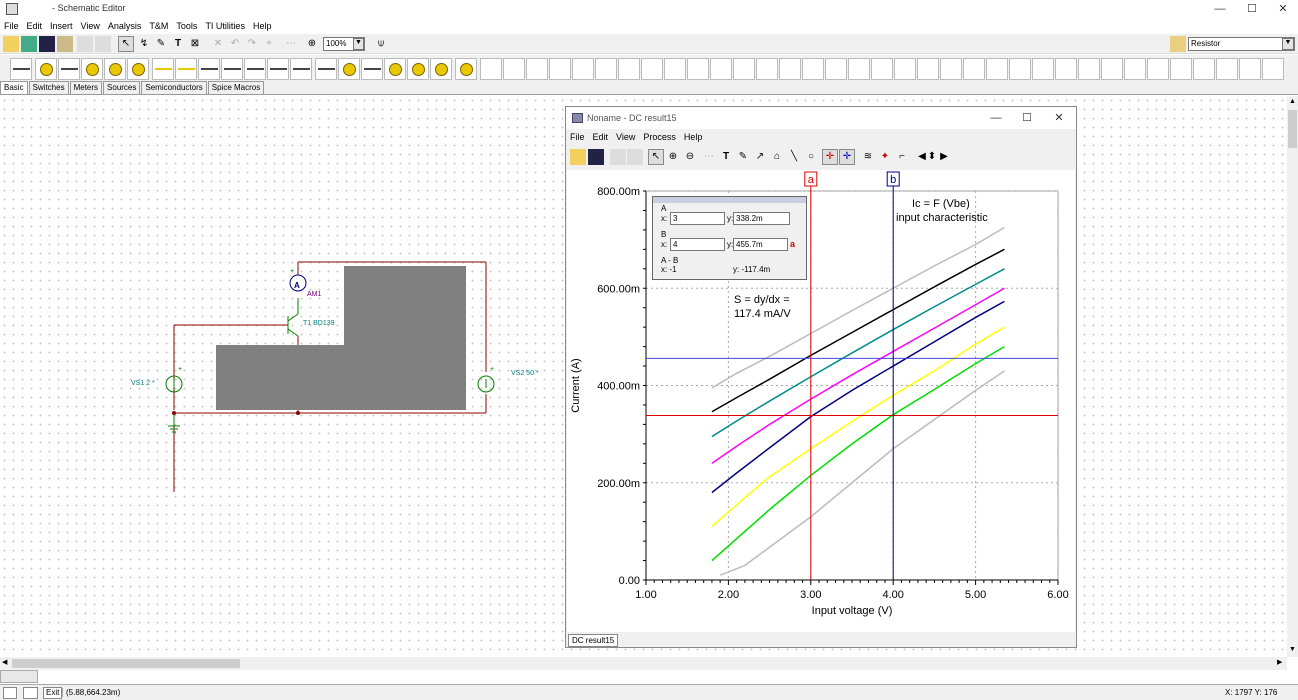 This screenshot has height=700, width=1298. What do you see at coordinates (86, 87) in the screenshot?
I see `tab-meters: Meters` at bounding box center [86, 87].